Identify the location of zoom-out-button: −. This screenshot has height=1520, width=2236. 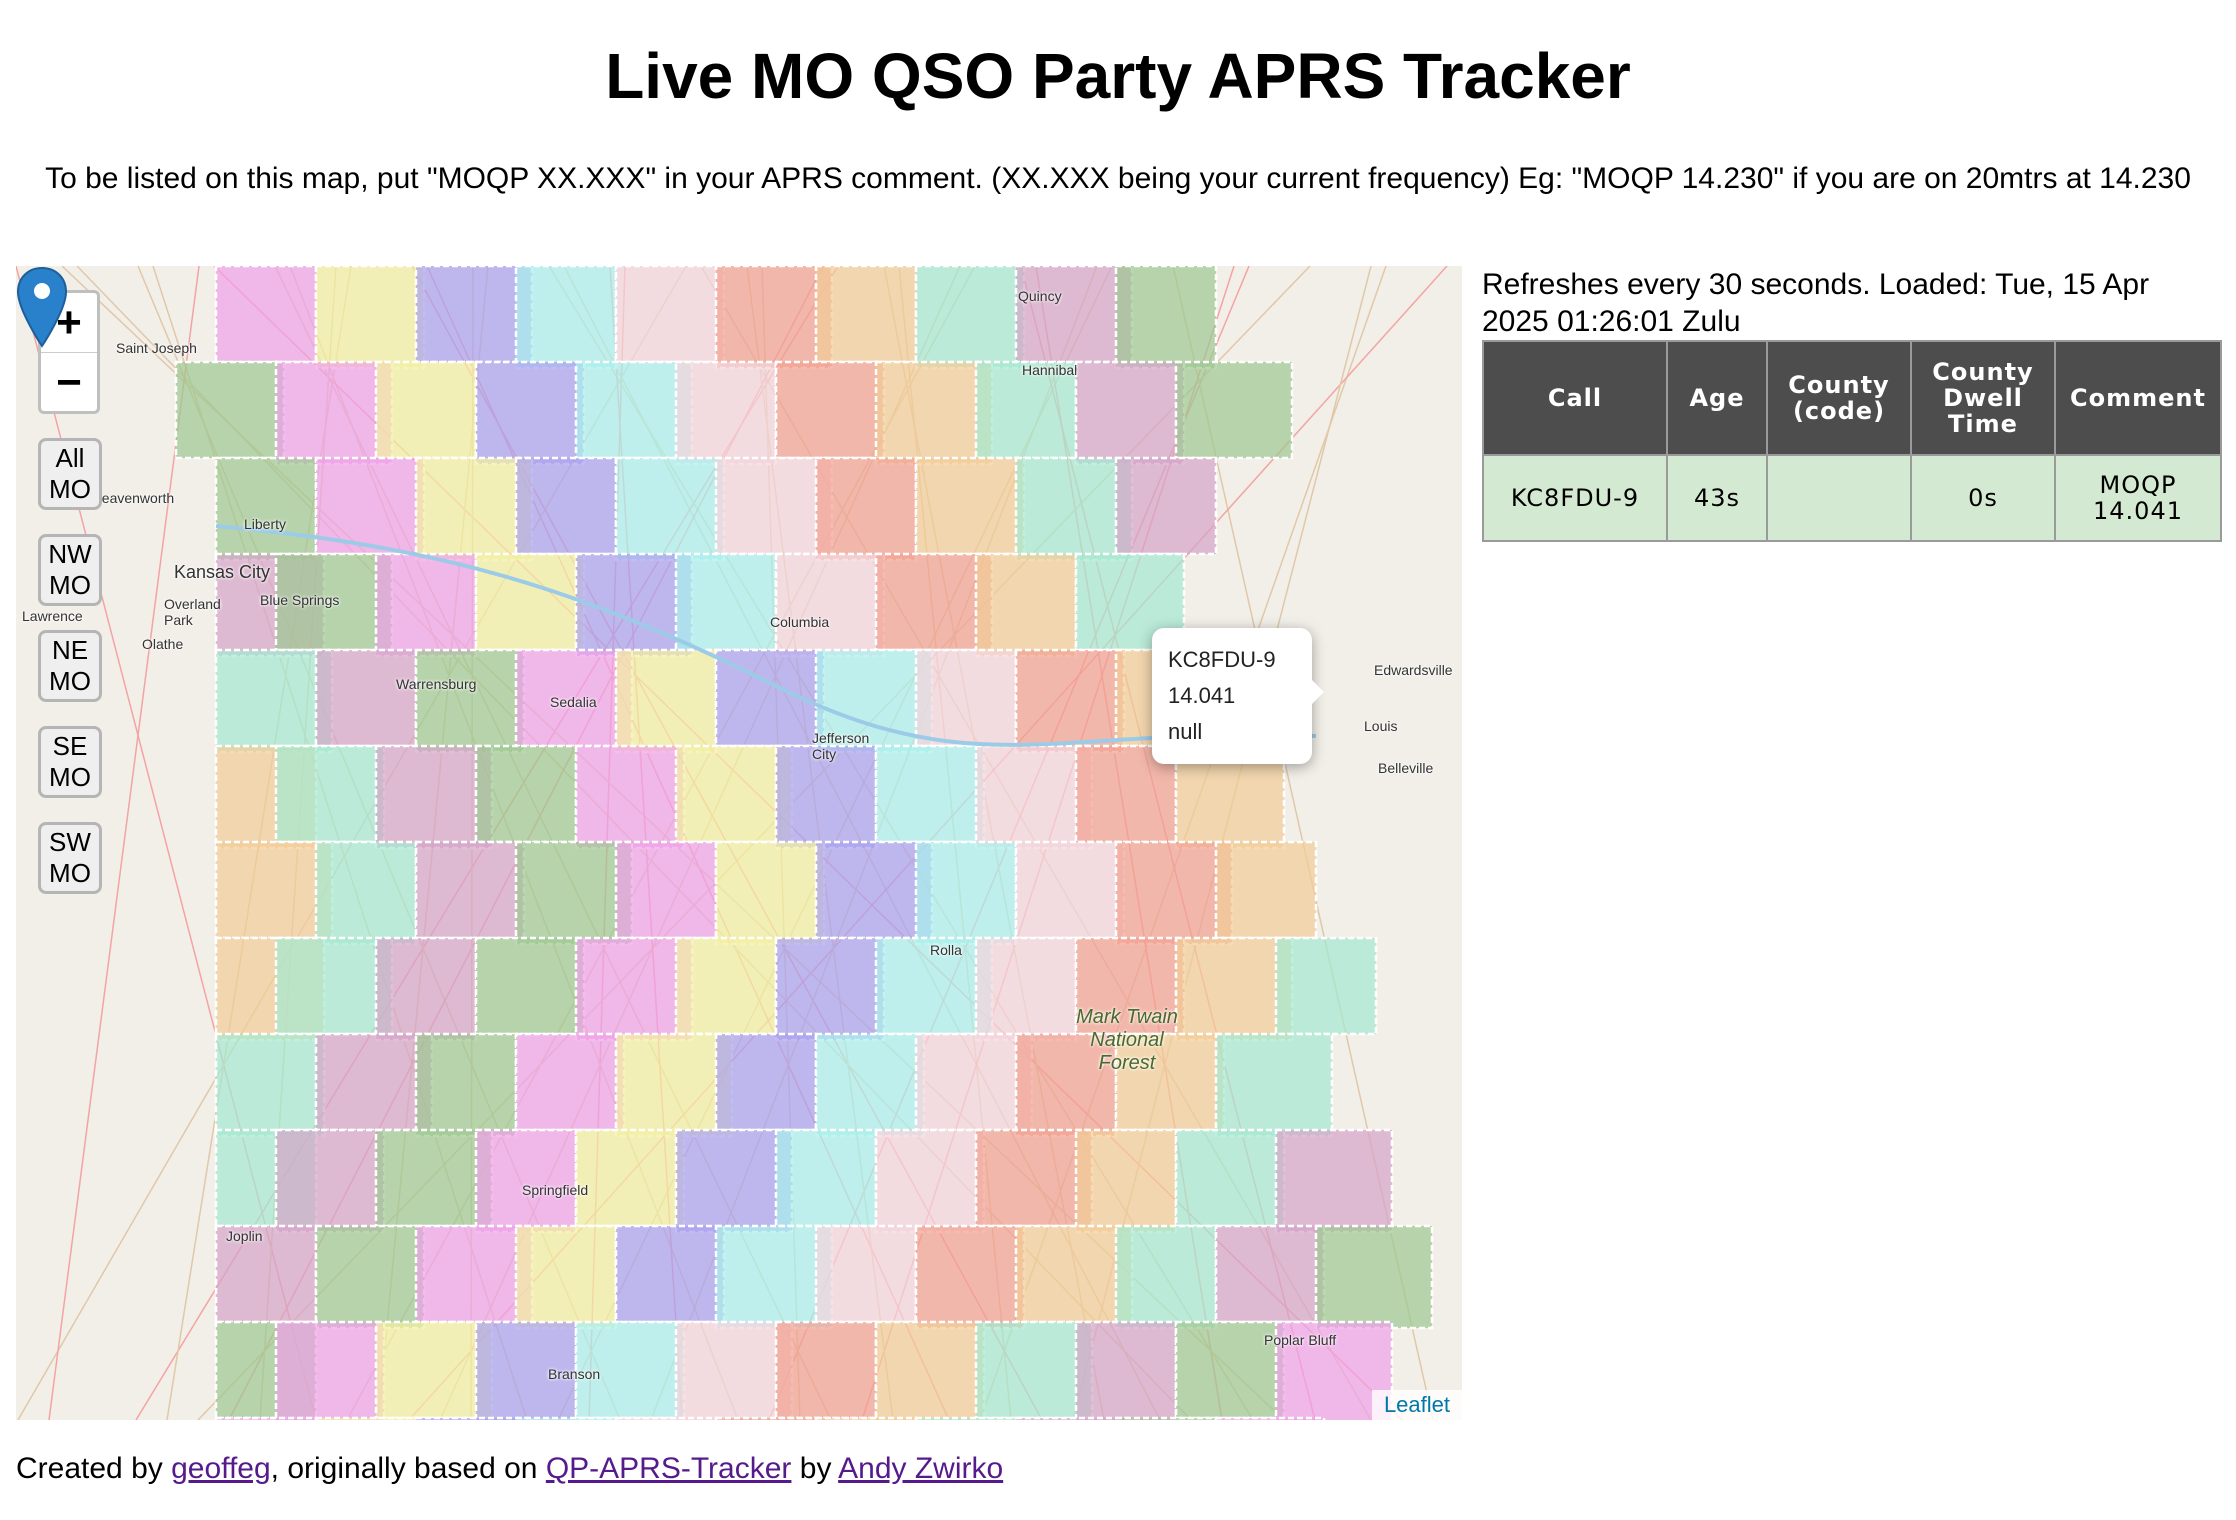
(69, 382).